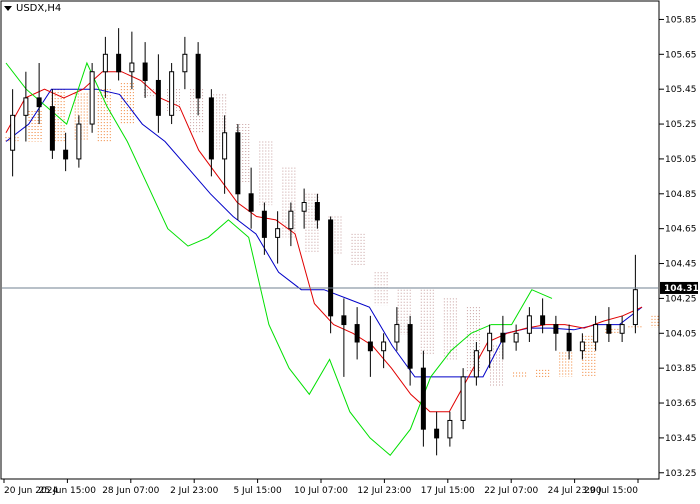 The image size is (700, 504). What do you see at coordinates (67, 491) in the screenshot?
I see `x-tick-label: 25 Jun 15:00` at bounding box center [67, 491].